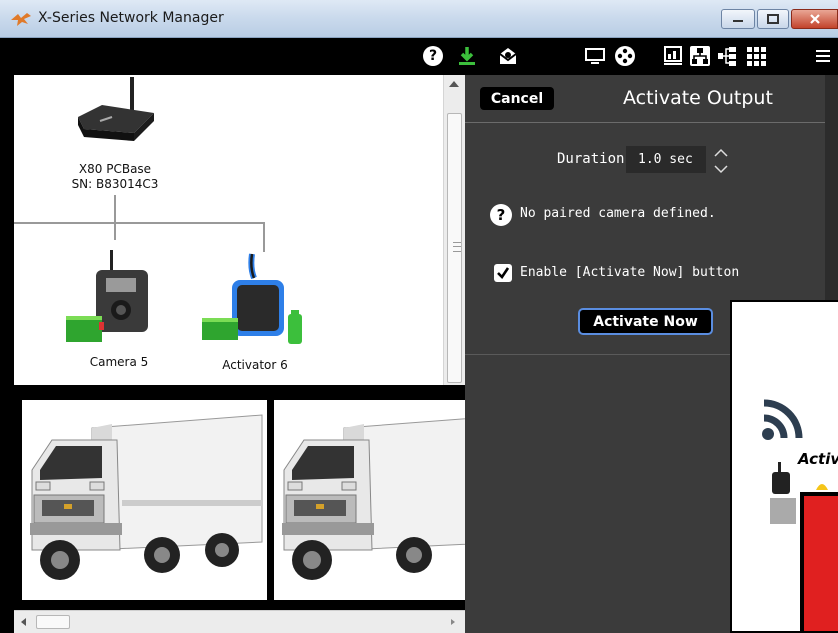  What do you see at coordinates (666, 159) in the screenshot?
I see `duration-field: 1.0 sec` at bounding box center [666, 159].